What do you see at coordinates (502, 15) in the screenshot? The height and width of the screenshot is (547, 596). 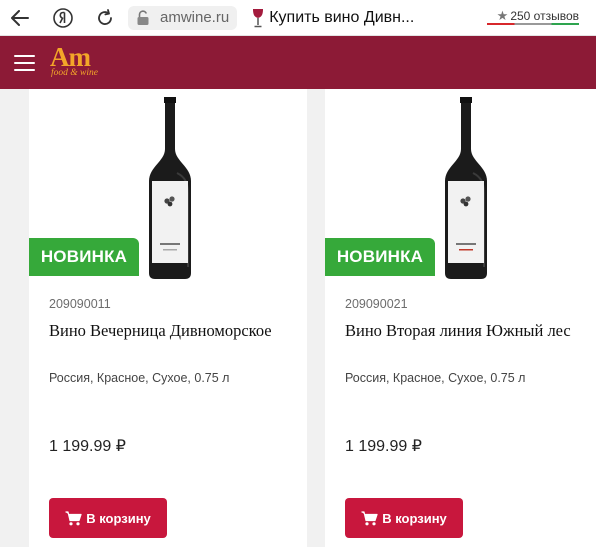 I see `star-icon: ★` at bounding box center [502, 15].